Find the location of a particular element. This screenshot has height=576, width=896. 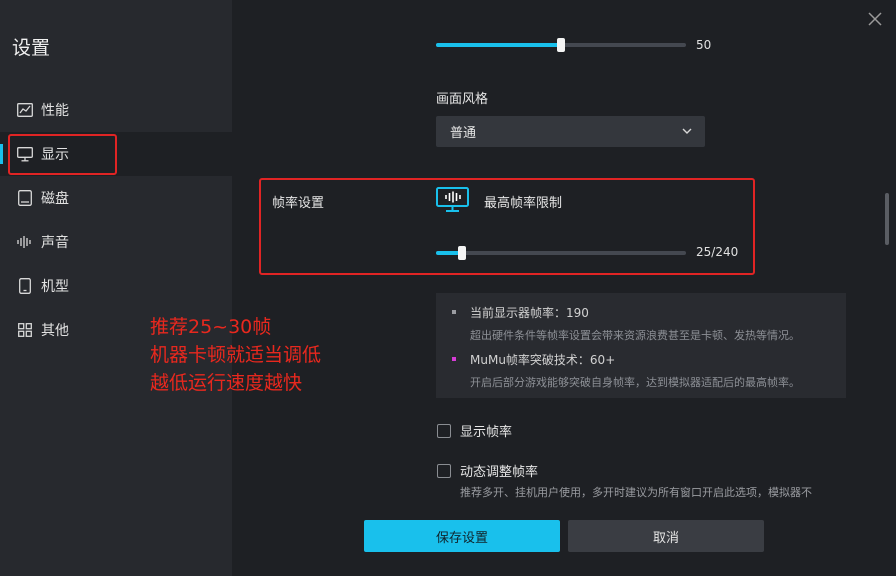

sidebar-item-label: 性能 is located at coordinates (55, 111).